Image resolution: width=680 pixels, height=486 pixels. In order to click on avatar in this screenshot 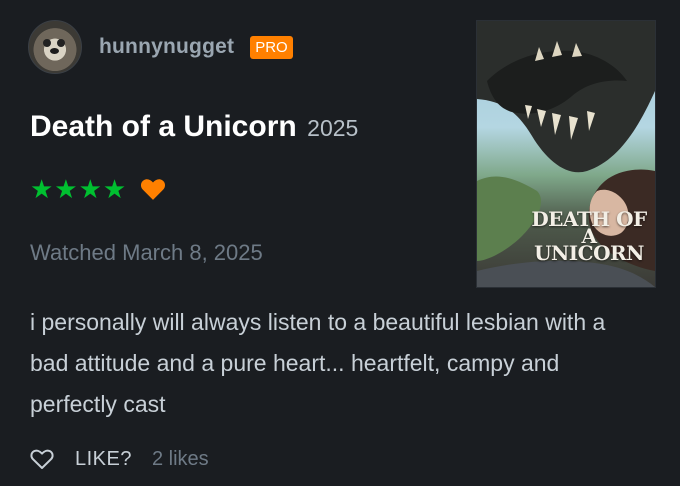, I will do `click(55, 47)`.